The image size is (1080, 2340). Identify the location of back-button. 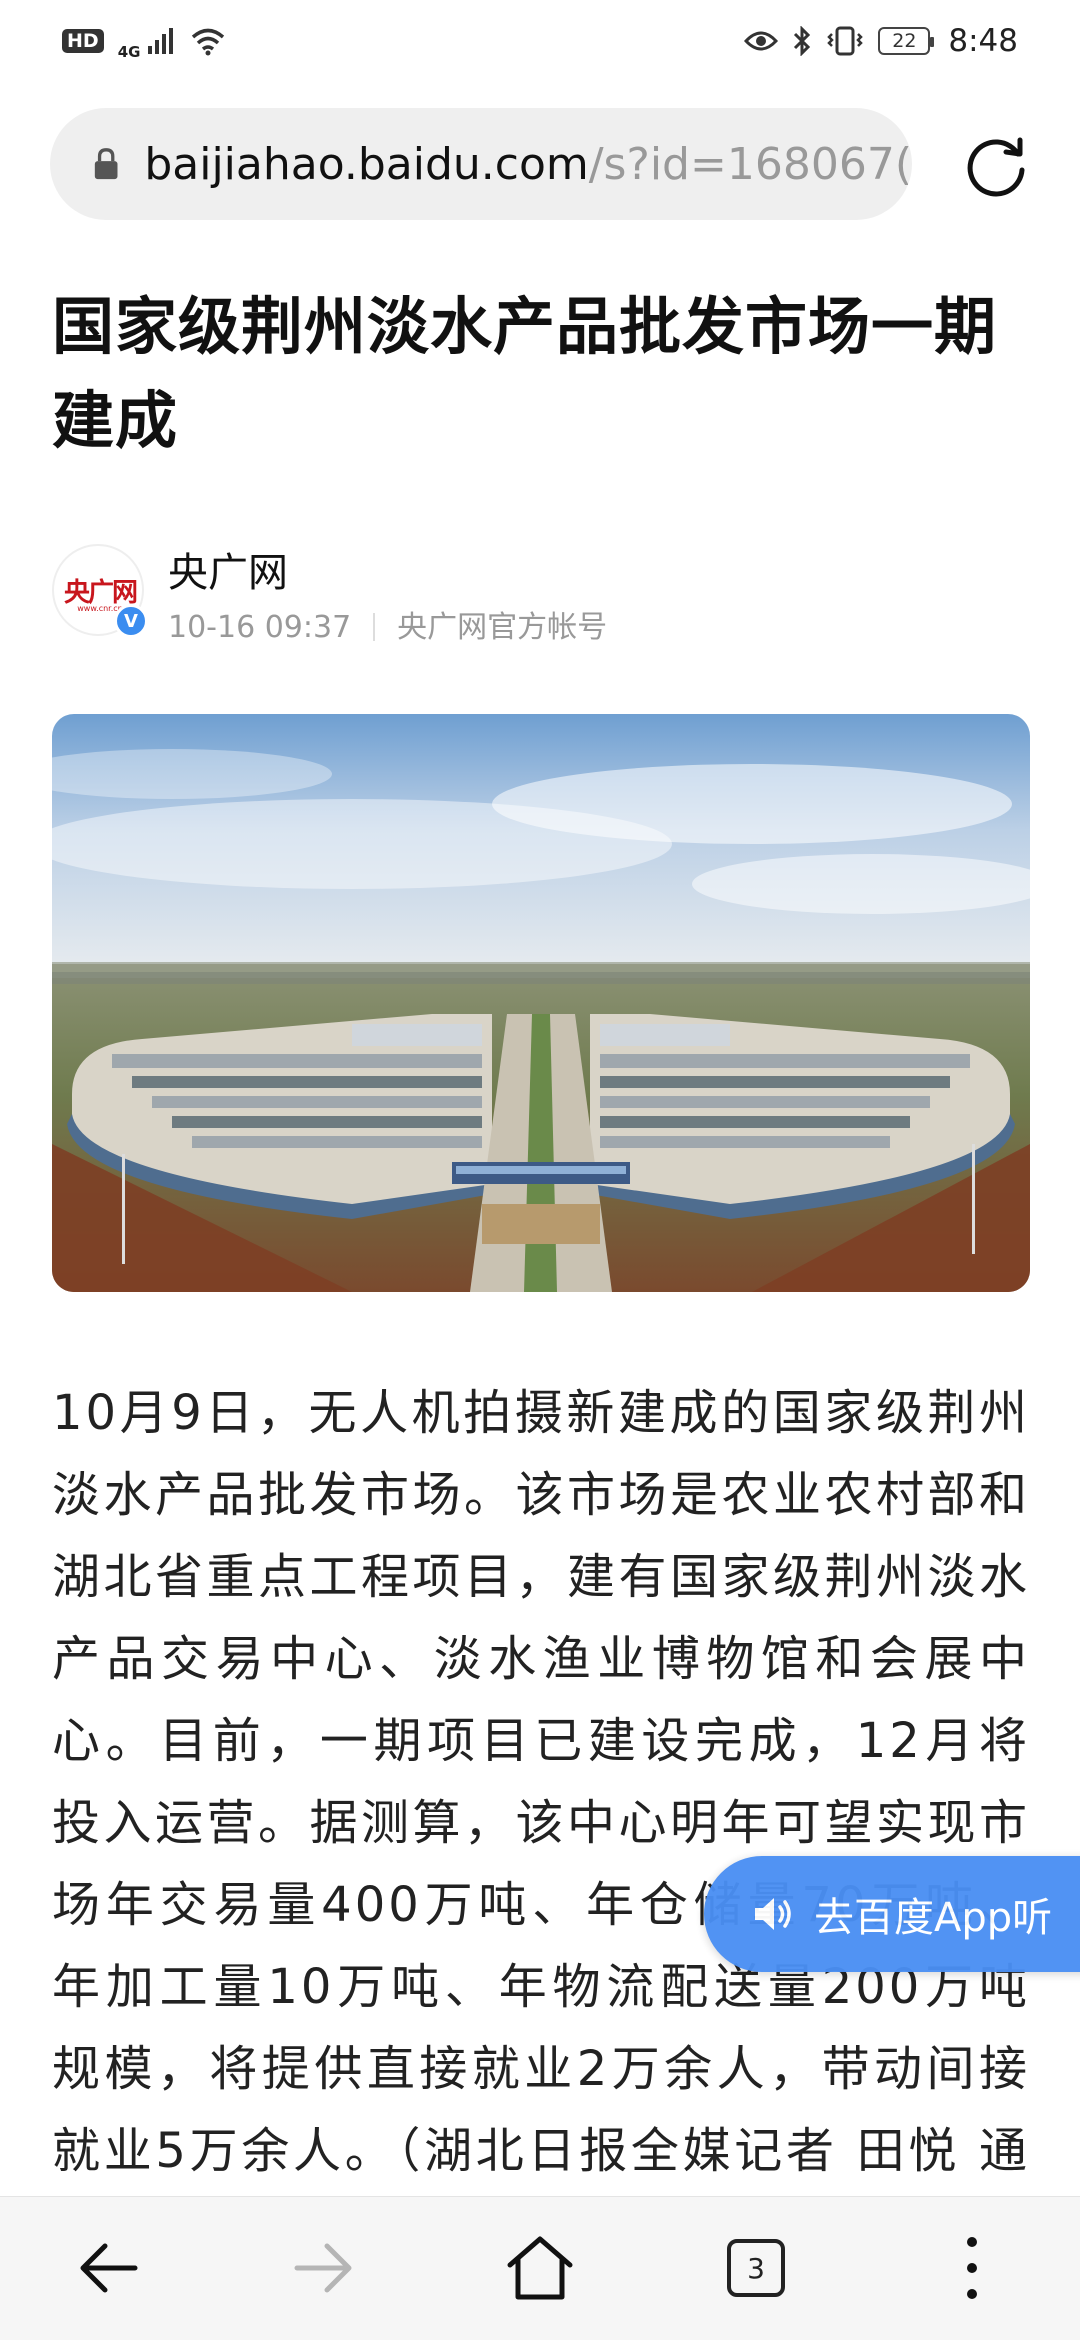
(108, 2268).